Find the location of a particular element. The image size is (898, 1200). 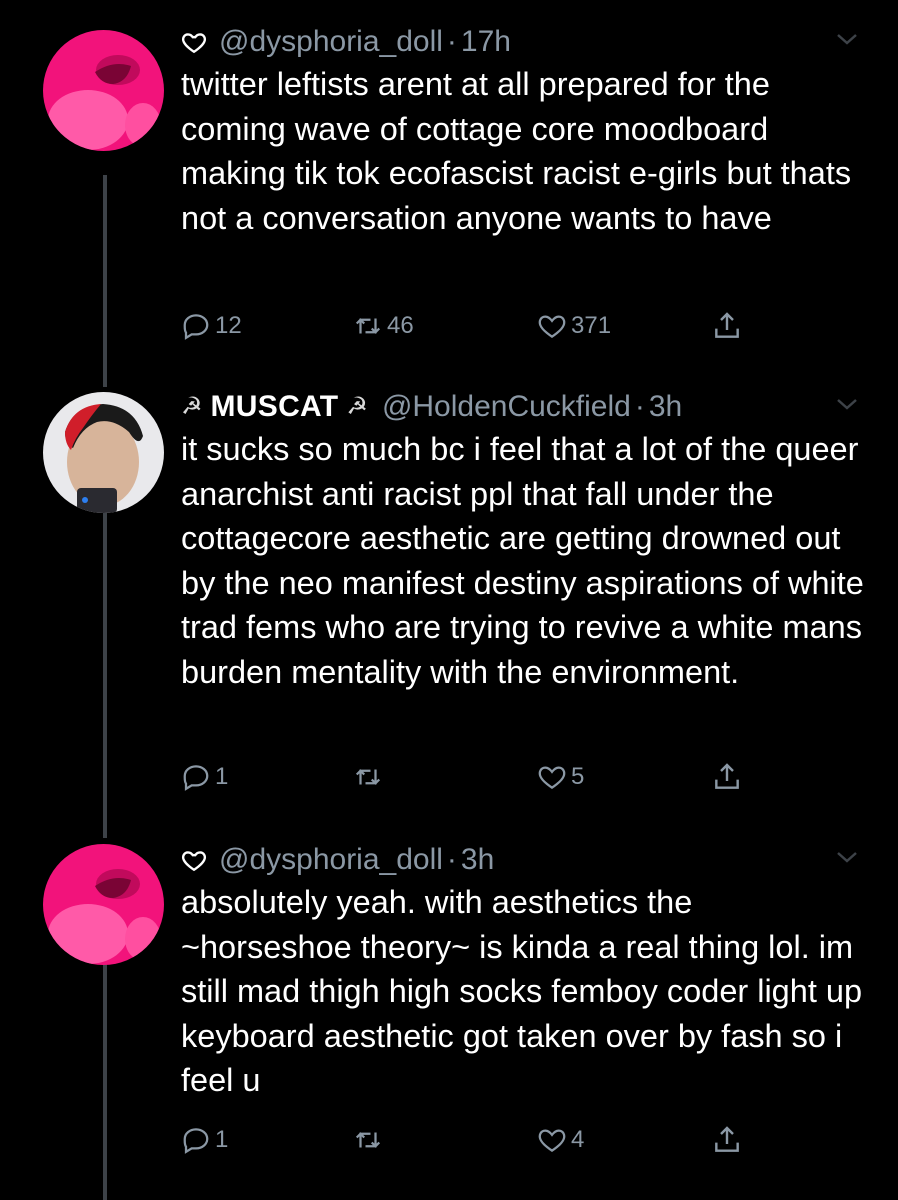

tweet-header: @dysphoria_doll · 17h is located at coordinates (346, 42).